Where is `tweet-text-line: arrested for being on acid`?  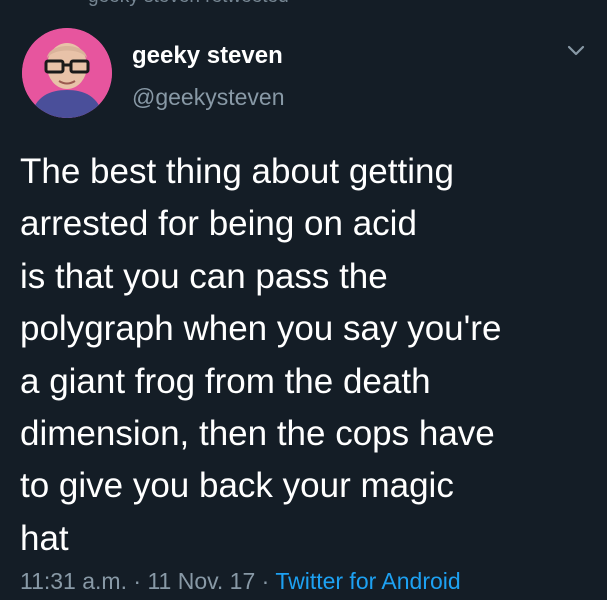
tweet-text-line: arrested for being on acid is located at coordinates (218, 224).